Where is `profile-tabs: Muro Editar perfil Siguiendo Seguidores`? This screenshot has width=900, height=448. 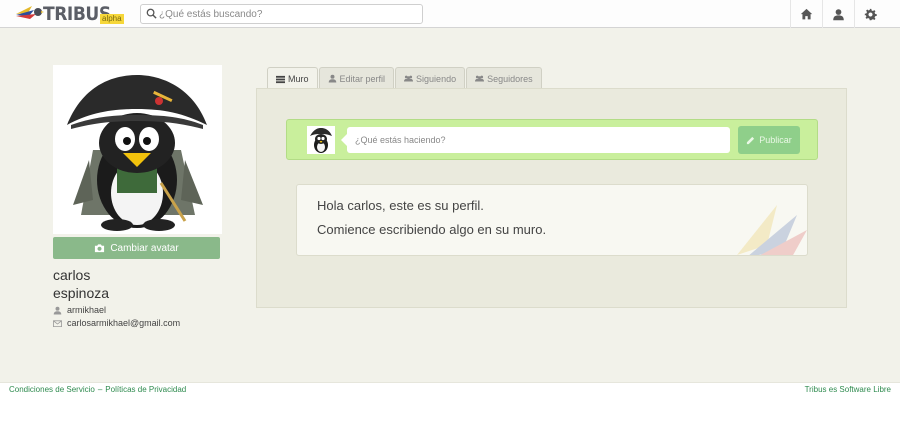 profile-tabs: Muro Editar perfil Siguiendo Seguidores is located at coordinates (405, 78).